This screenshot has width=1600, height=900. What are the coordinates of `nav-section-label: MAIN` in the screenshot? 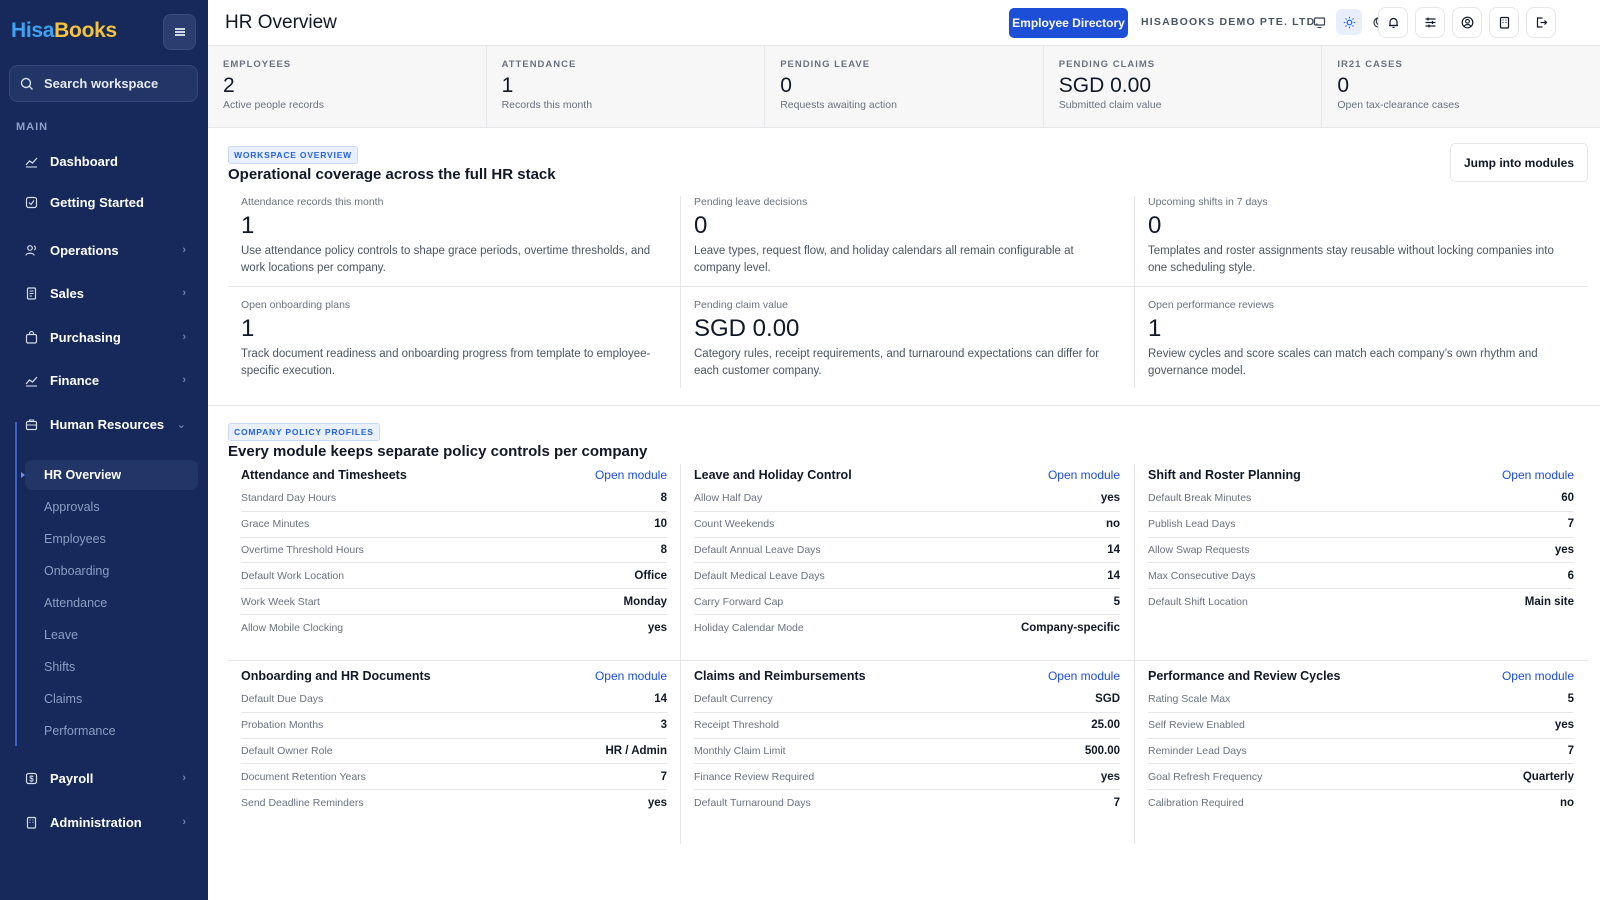 It's located at (32, 127).